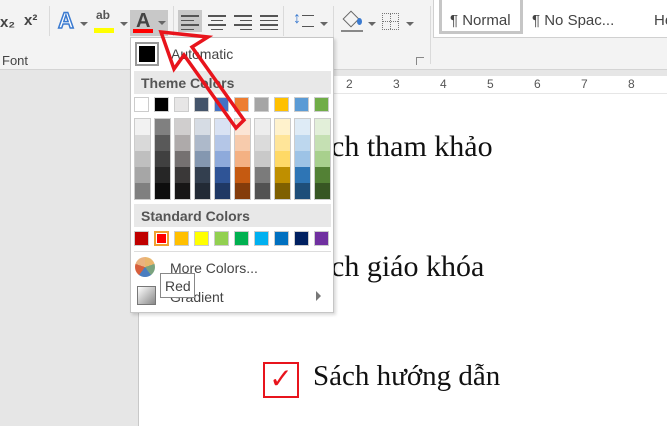  I want to click on text-effects-button: A, so click(65, 20).